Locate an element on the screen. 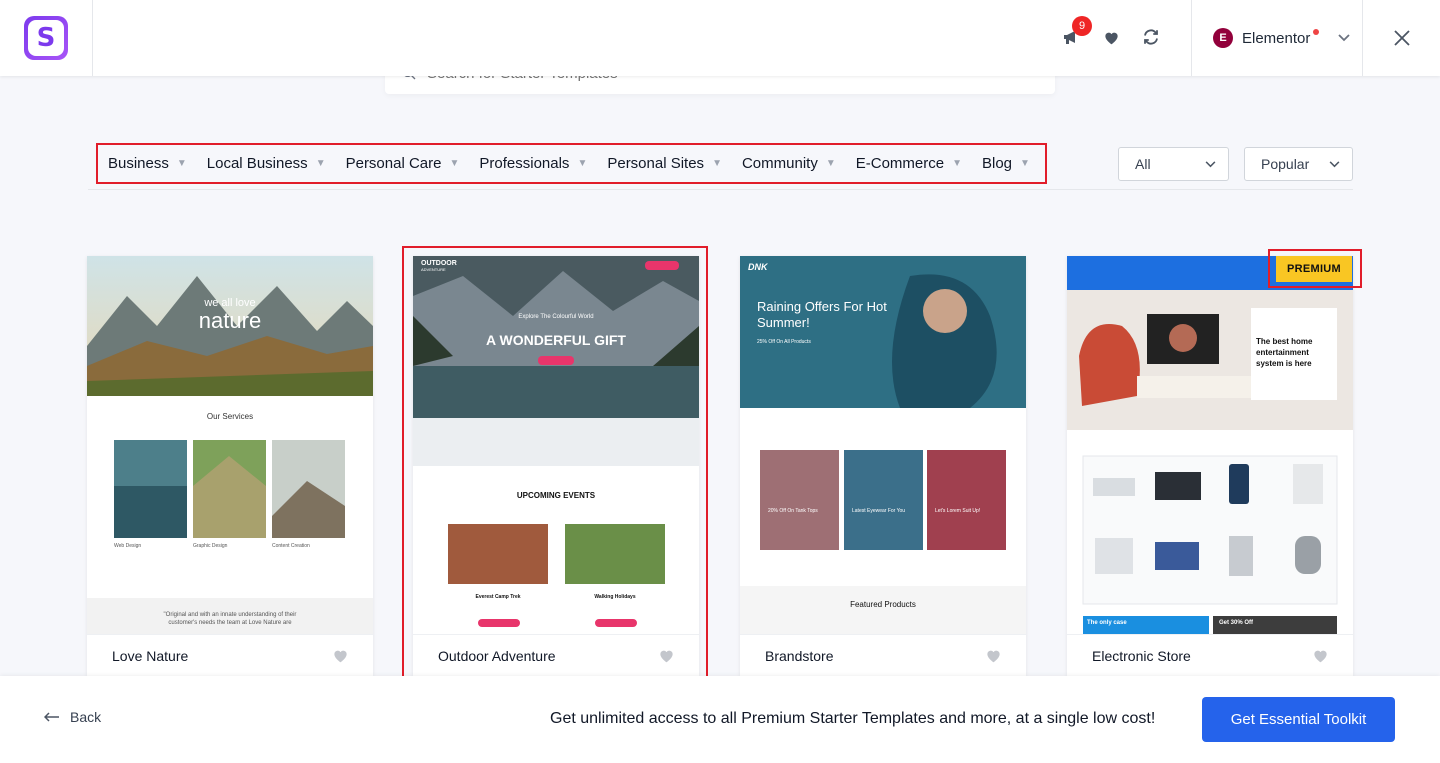 This screenshot has width=1440, height=763. builder-label: Elementor is located at coordinates (1276, 38).